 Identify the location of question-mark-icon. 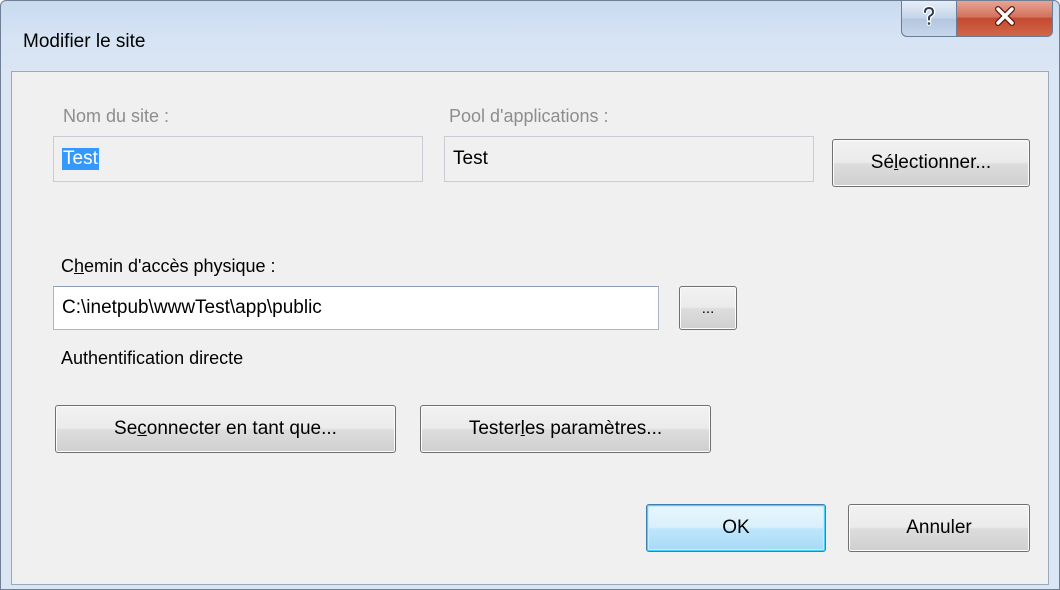
(929, 18).